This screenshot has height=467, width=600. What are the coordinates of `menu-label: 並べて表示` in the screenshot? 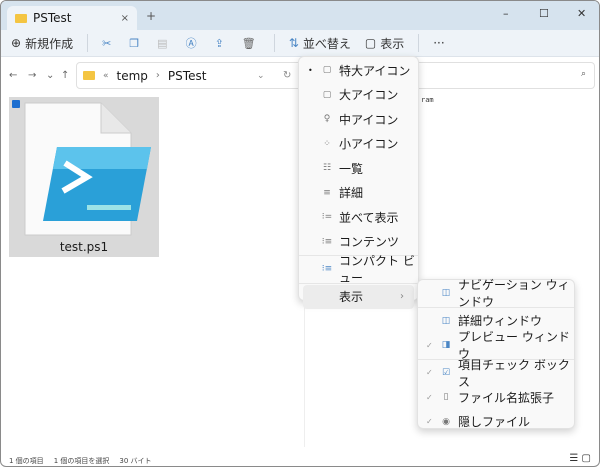 It's located at (369, 217).